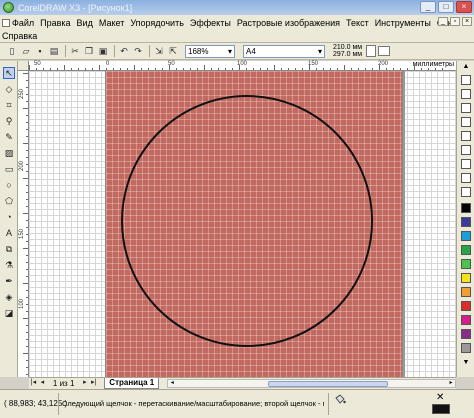 Image resolution: width=474 pixels, height=418 pixels. Describe the element at coordinates (159, 51) in the screenshot. I see `import-icon: ⇲` at that location.